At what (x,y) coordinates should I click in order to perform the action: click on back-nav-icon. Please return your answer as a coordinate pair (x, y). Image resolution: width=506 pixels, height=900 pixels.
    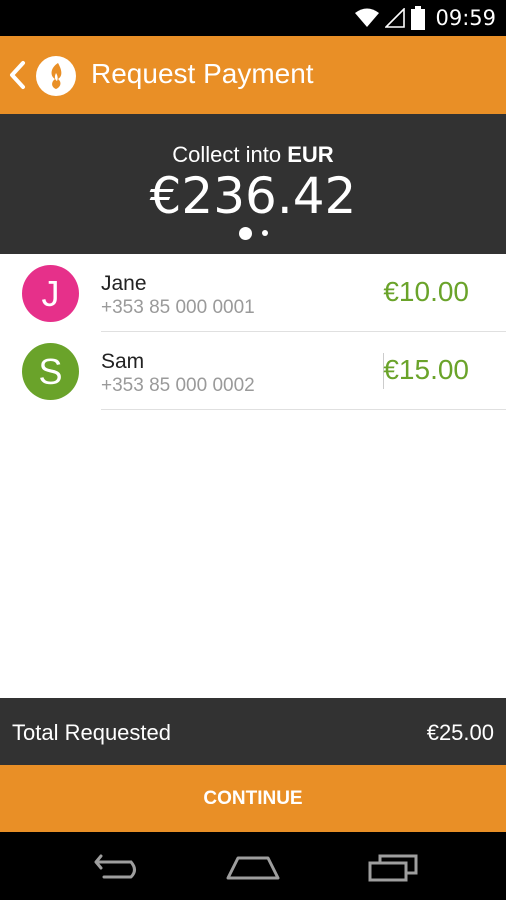
    Looking at the image, I should click on (112, 867).